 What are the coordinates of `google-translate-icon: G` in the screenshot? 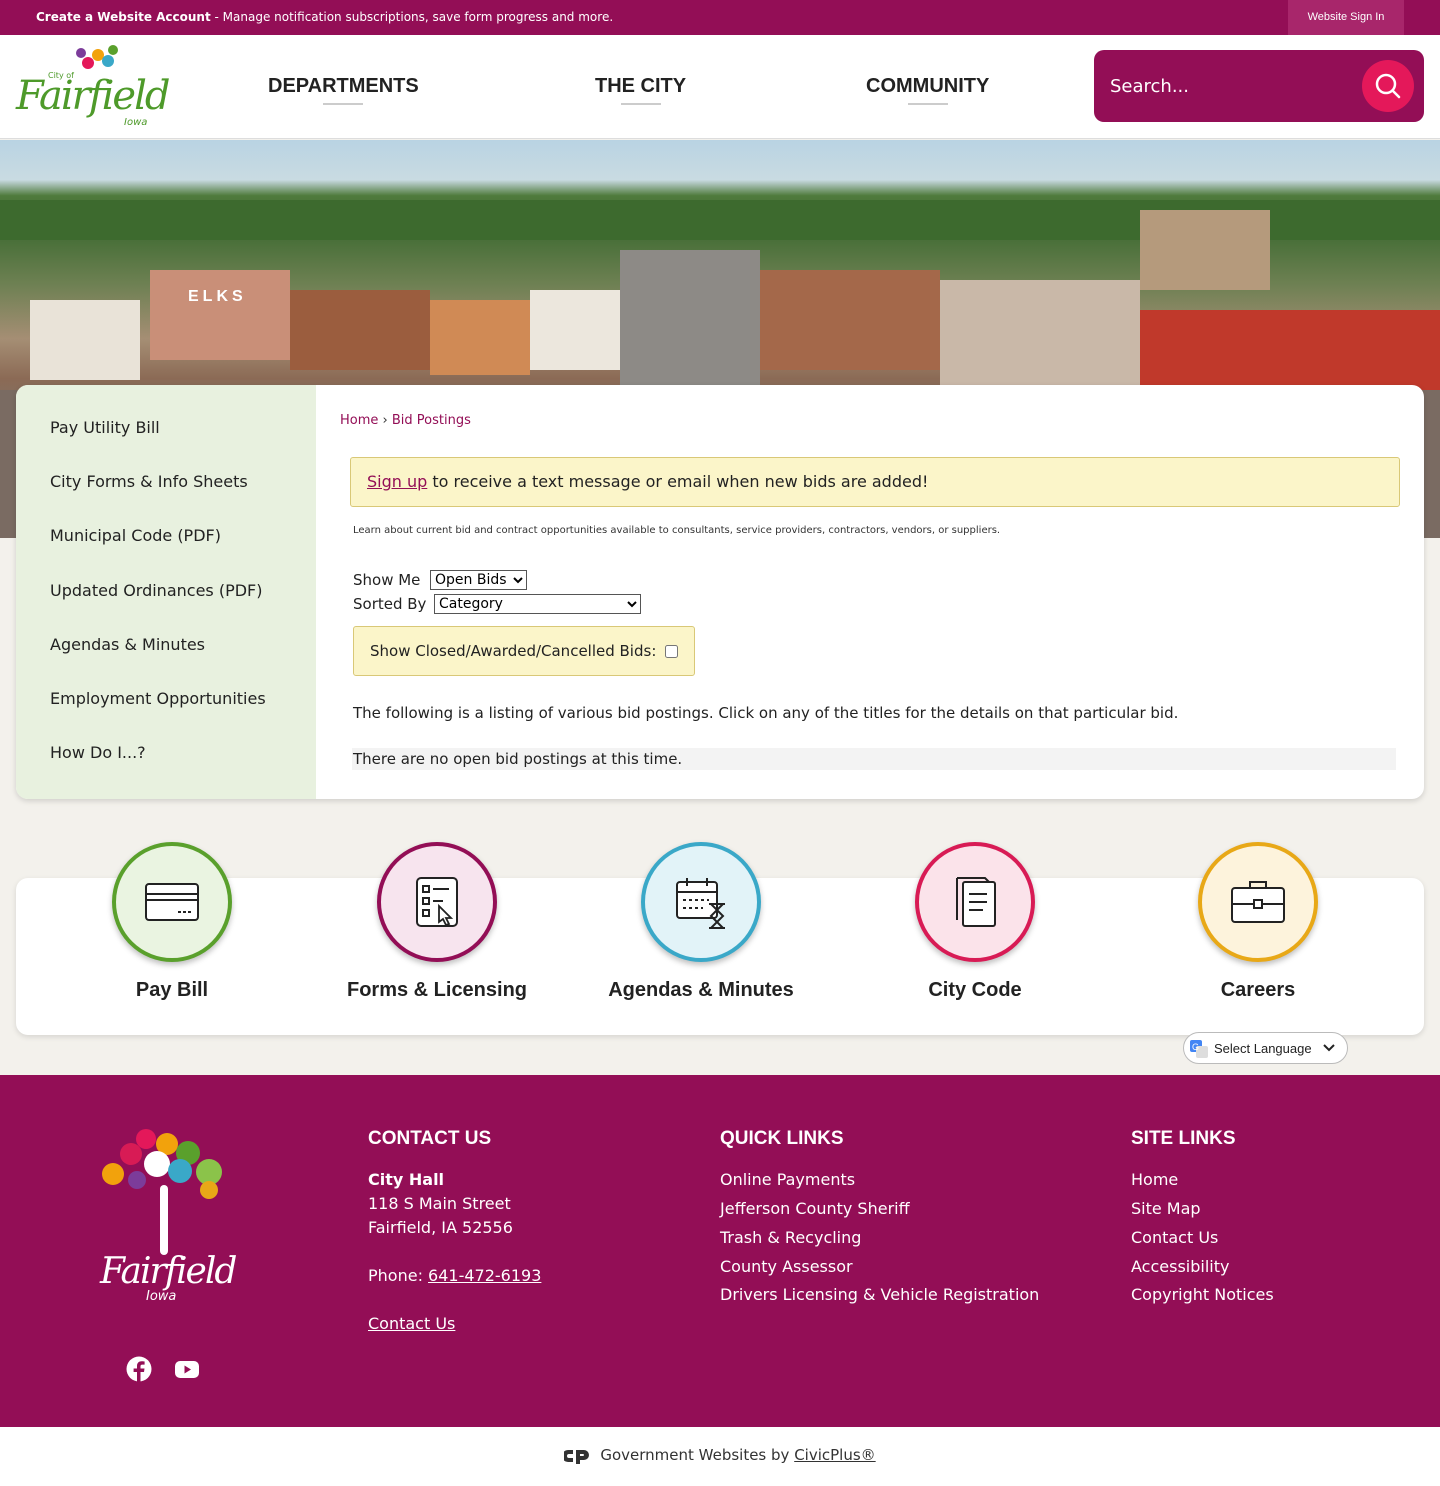 It's located at (1199, 1049).